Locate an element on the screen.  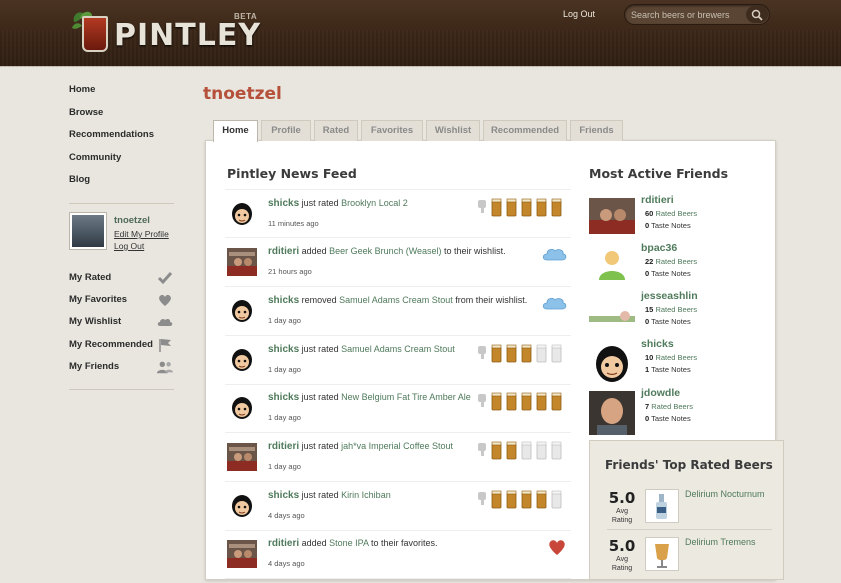
friend-item: rditieri 60 Rated Beers 0 Taste Notes is located at coordinates (679, 218).